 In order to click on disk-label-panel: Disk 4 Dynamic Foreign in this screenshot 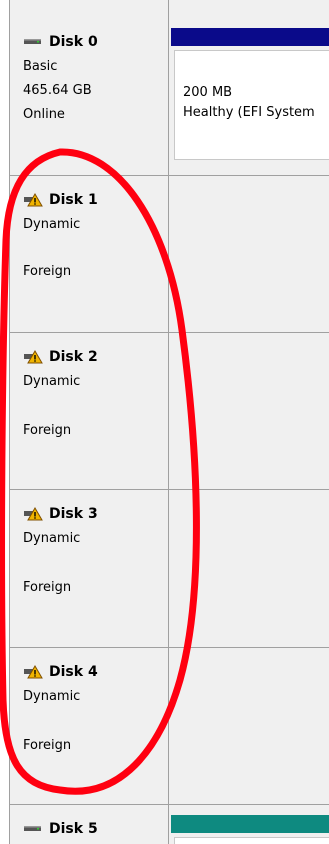, I will do `click(89, 726)`.